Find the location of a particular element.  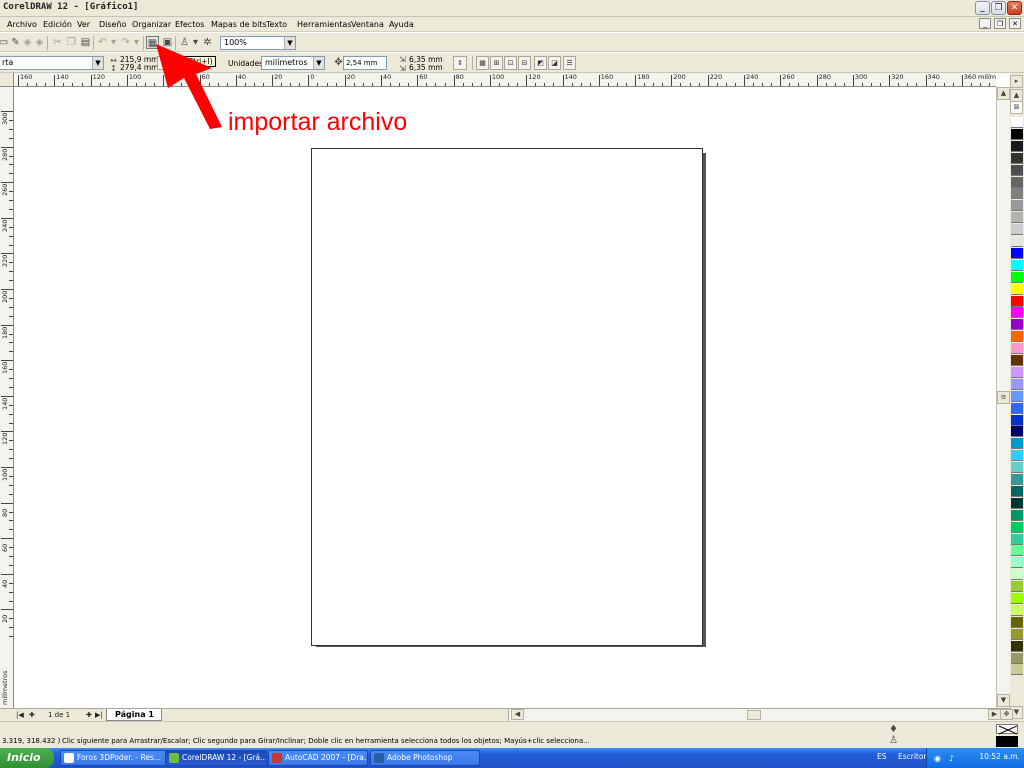

treat-as-filled-icon: ◩ is located at coordinates (540, 63).